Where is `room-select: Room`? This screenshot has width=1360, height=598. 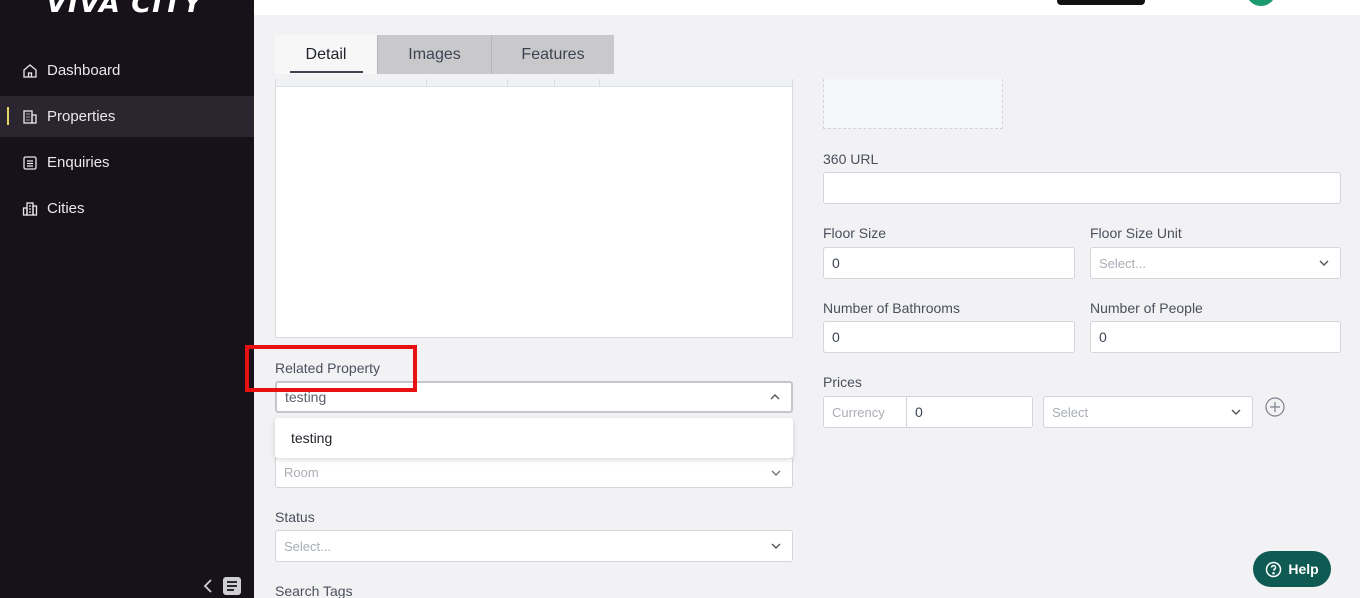 room-select: Room is located at coordinates (534, 472).